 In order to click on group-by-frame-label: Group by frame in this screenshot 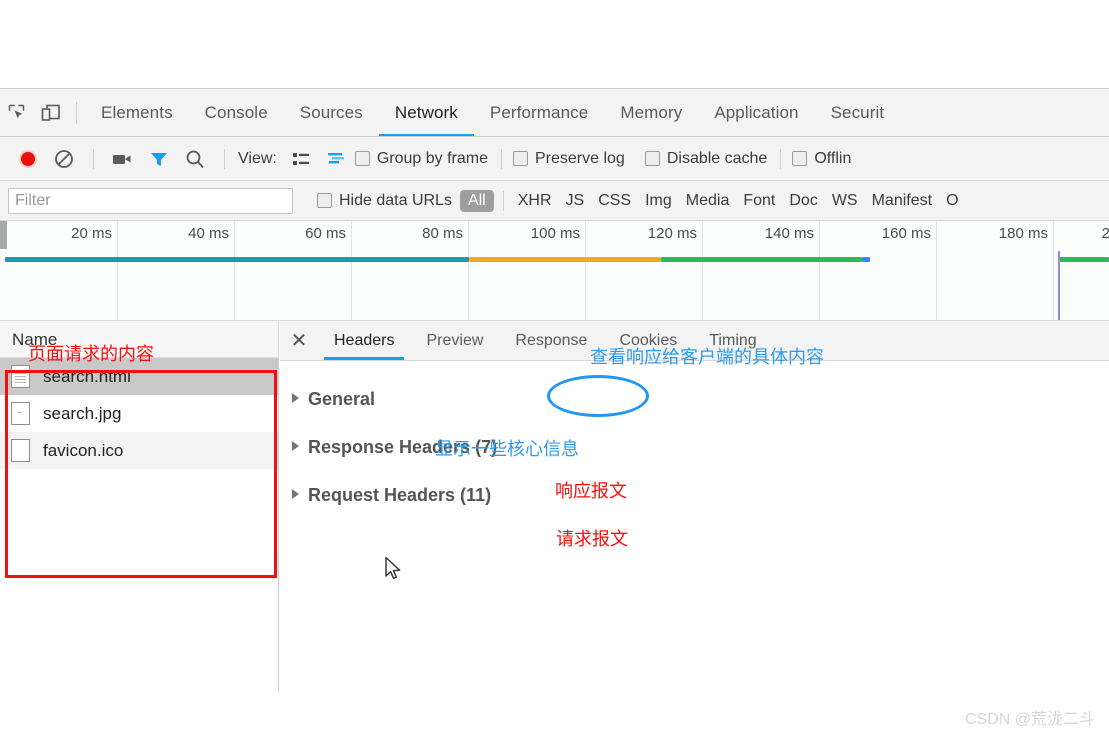, I will do `click(432, 158)`.